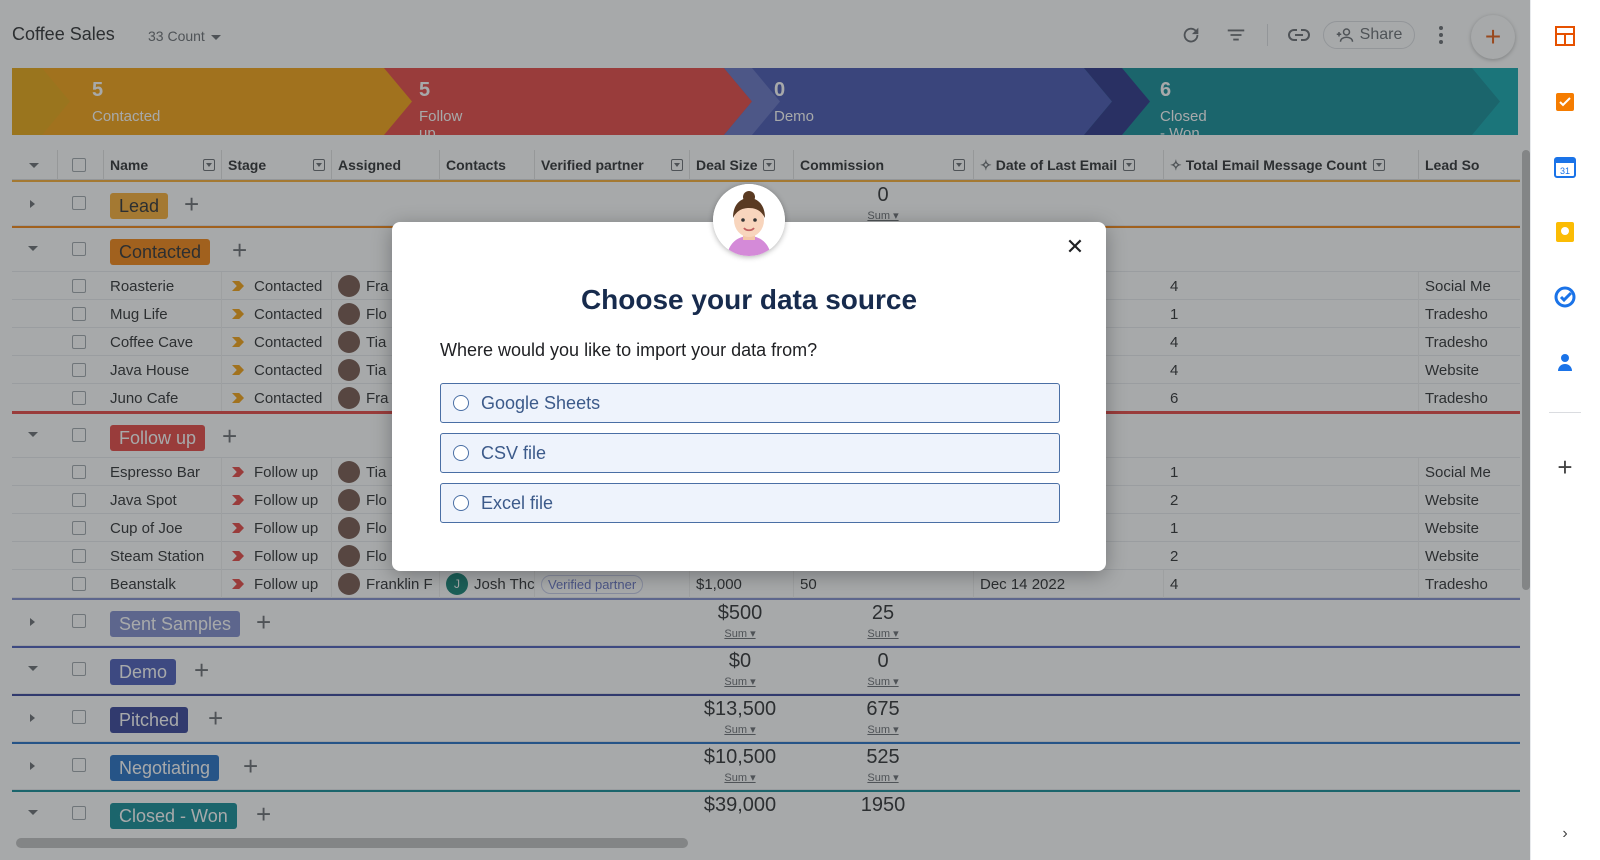  Describe the element at coordinates (1565, 467) in the screenshot. I see `add-addon-icon: +` at that location.